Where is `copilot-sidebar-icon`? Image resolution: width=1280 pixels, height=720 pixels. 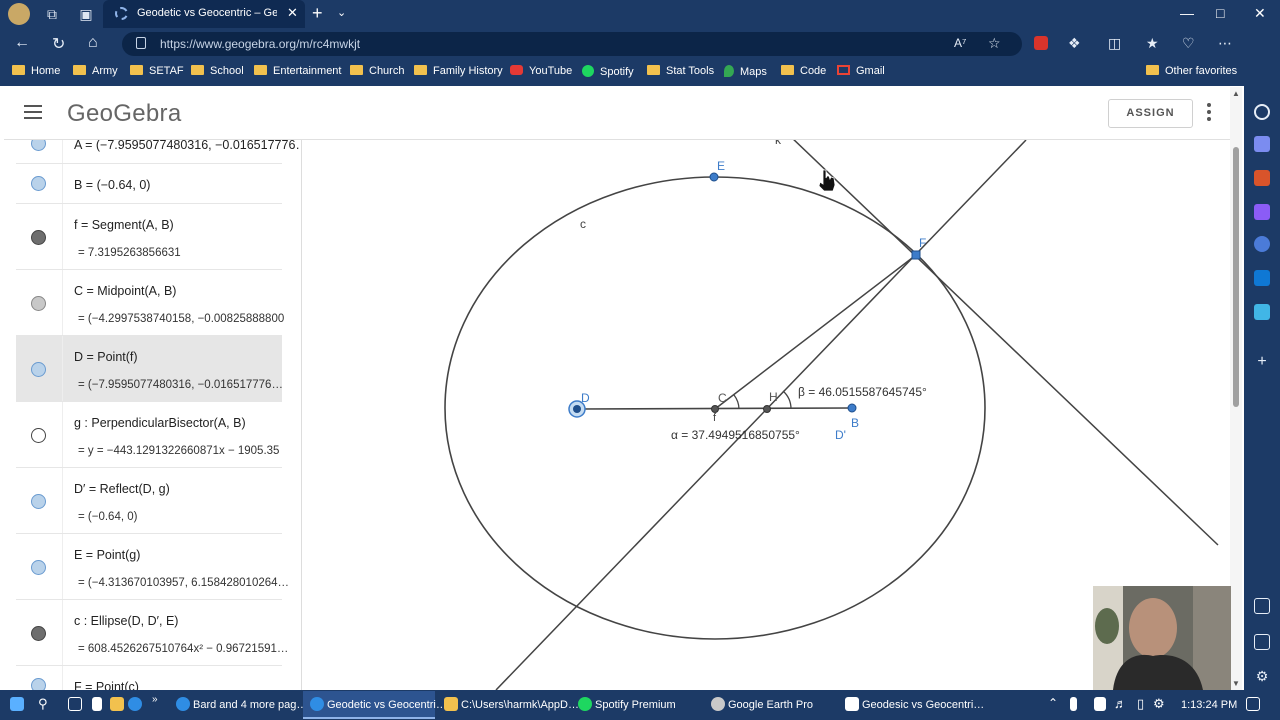 copilot-sidebar-icon is located at coordinates (1262, 244).